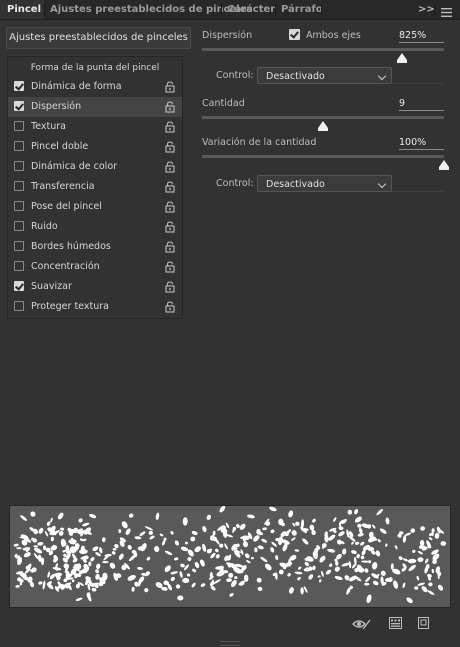 This screenshot has width=460, height=647. What do you see at coordinates (423, 624) in the screenshot?
I see `new-document-icon` at bounding box center [423, 624].